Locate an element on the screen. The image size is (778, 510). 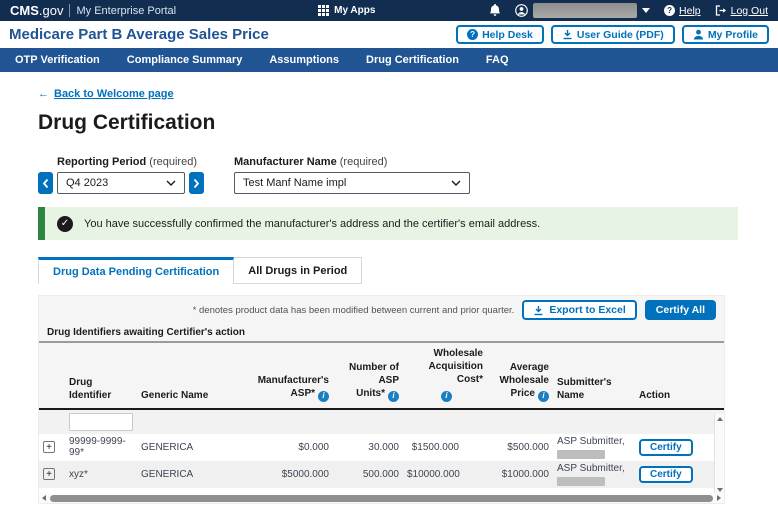
col-manufacturers-asp: Manufacturer's ASP* i is located at coordinates (289, 376).